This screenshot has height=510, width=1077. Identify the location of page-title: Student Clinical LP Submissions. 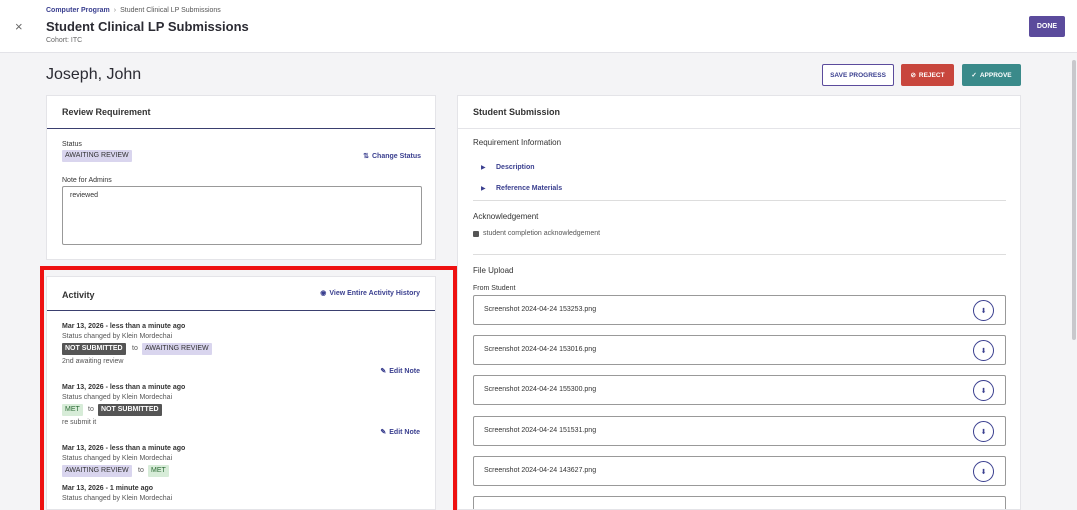
(147, 26).